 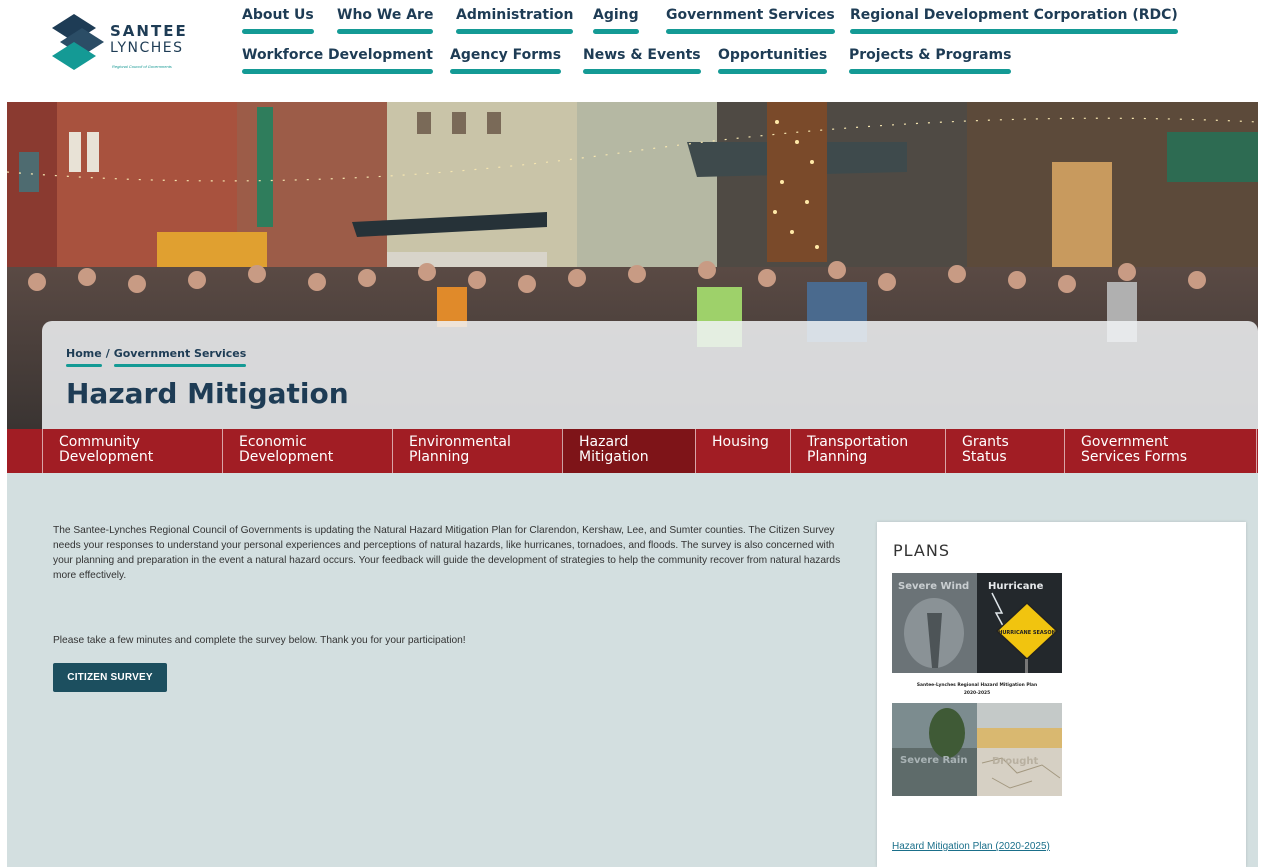 What do you see at coordinates (78, 42) in the screenshot?
I see `logo-mark-icon` at bounding box center [78, 42].